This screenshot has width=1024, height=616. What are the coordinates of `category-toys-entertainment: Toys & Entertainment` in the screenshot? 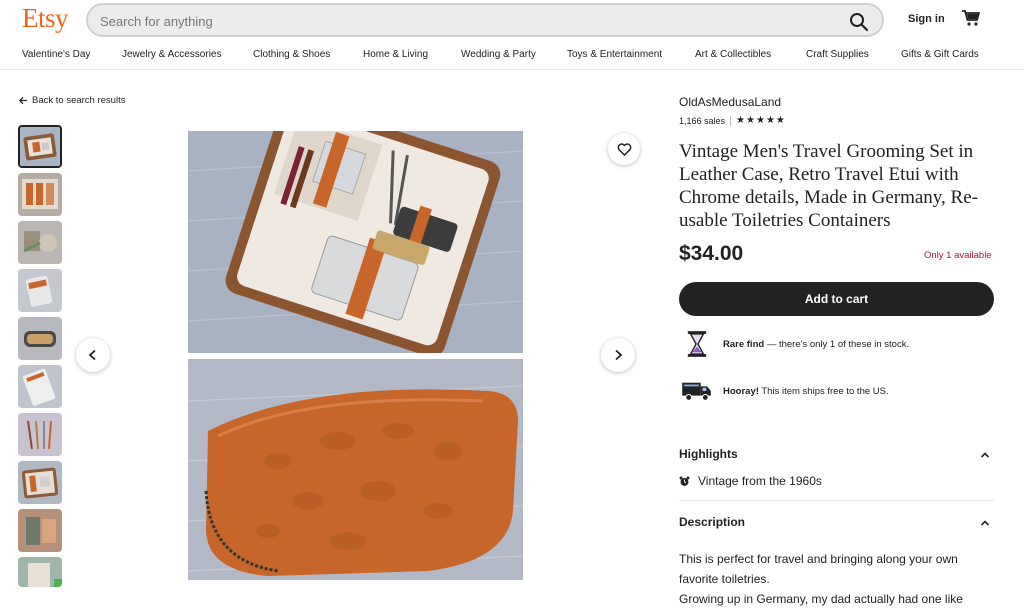 It's located at (614, 54).